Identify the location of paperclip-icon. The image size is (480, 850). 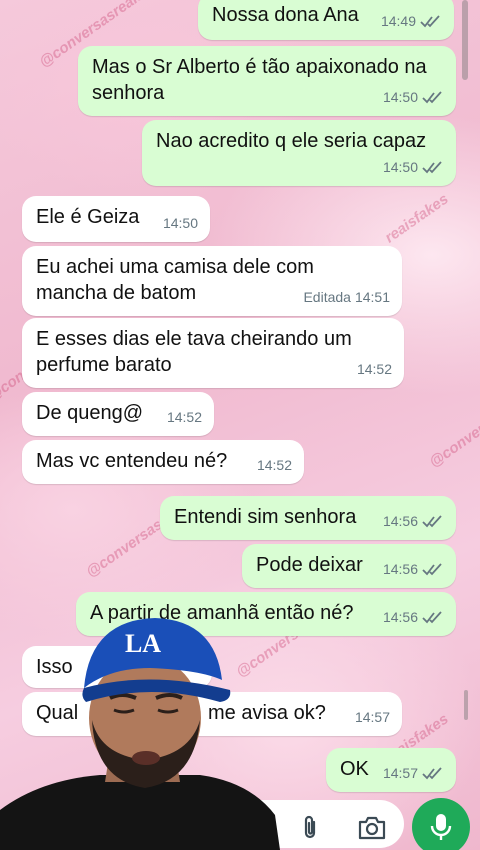
(310, 828).